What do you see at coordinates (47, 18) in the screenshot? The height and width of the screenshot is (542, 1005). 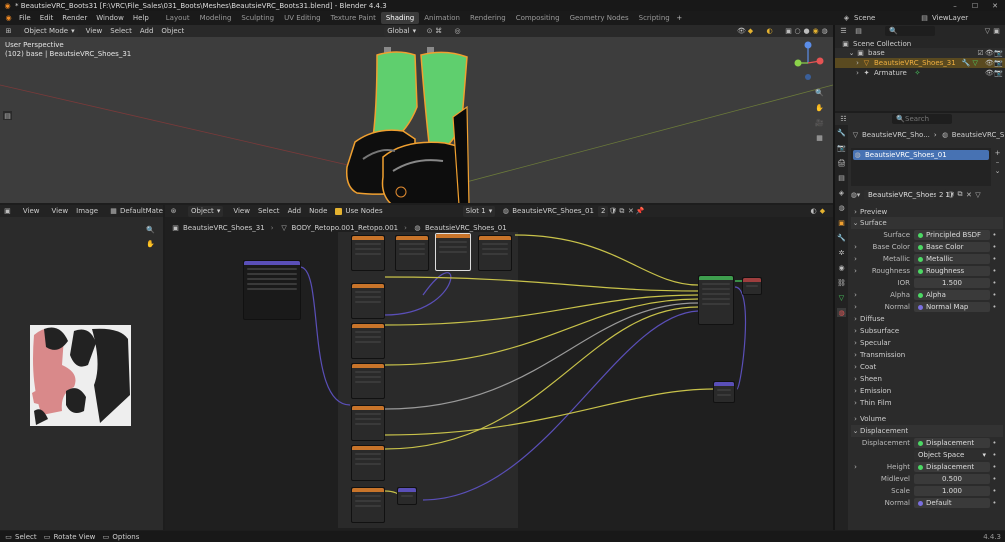 I see `menu-edit: Edit` at bounding box center [47, 18].